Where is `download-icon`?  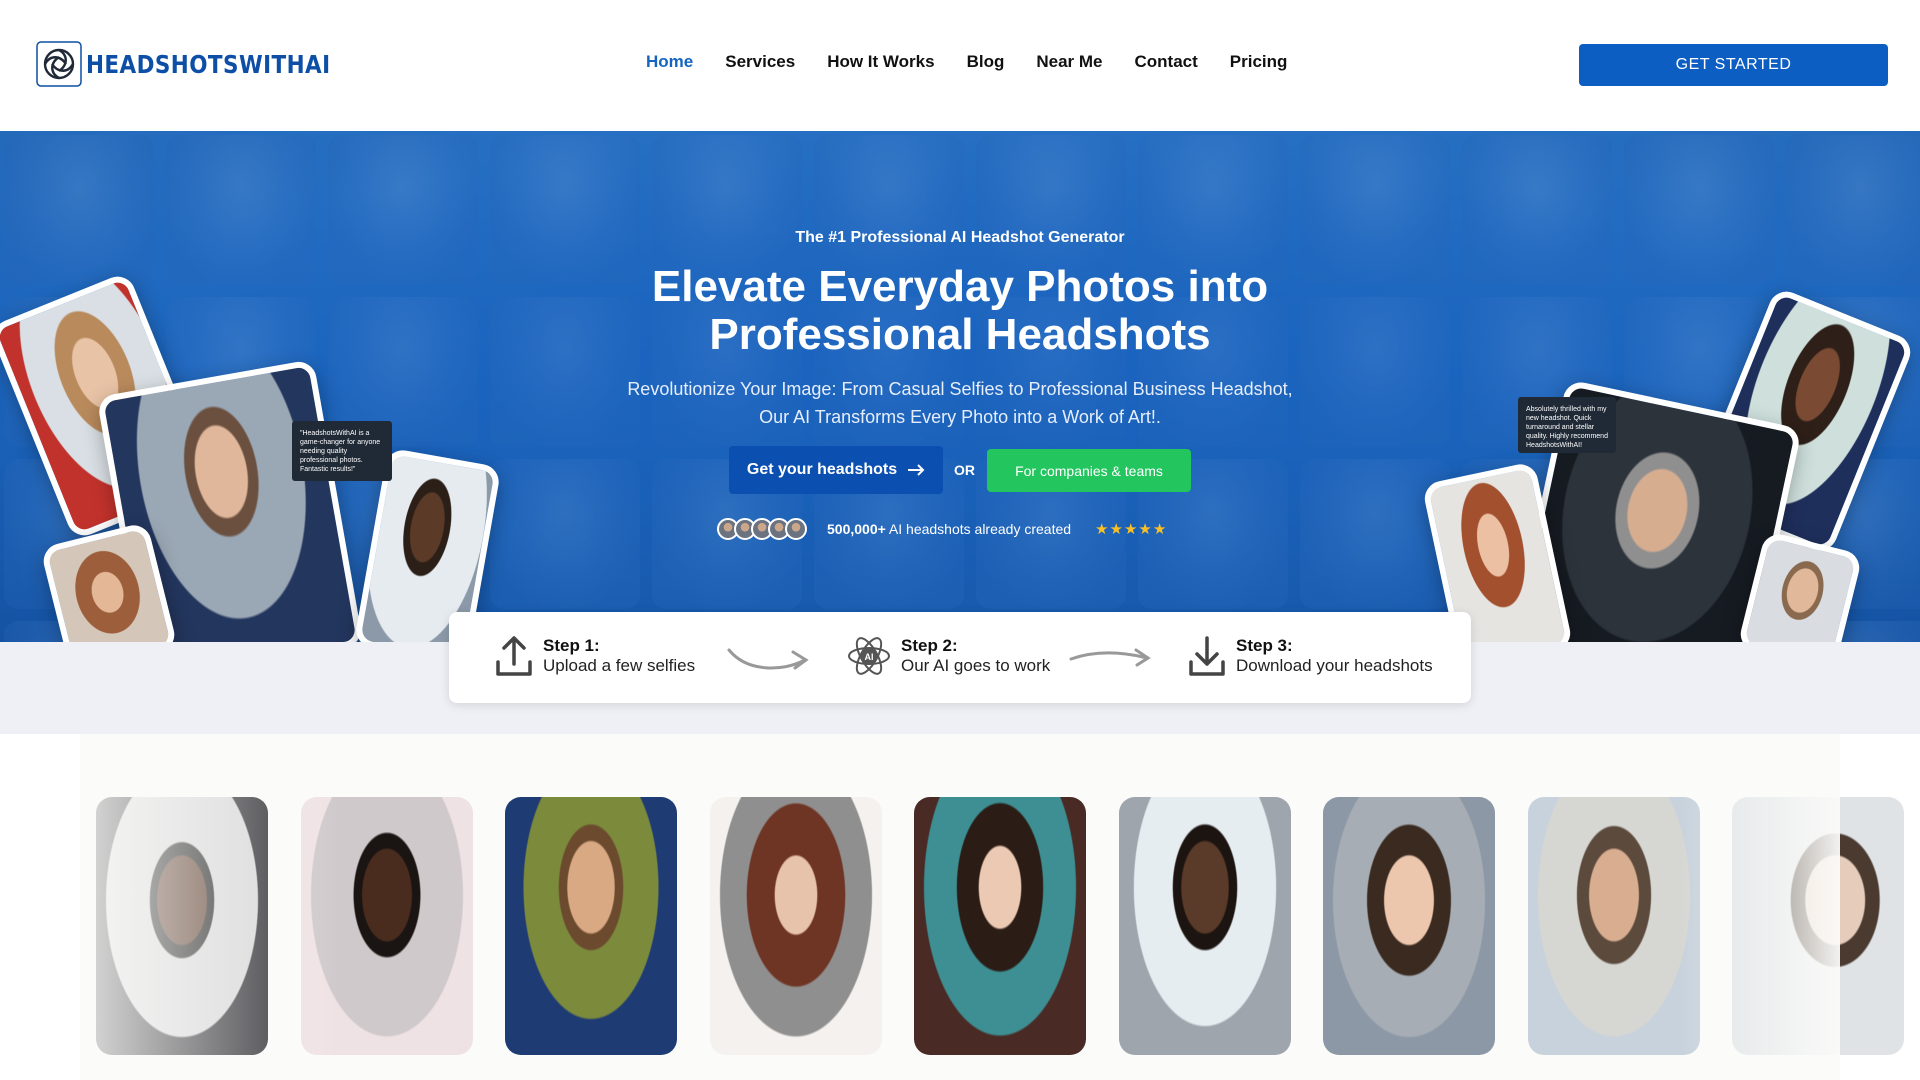 download-icon is located at coordinates (1207, 656).